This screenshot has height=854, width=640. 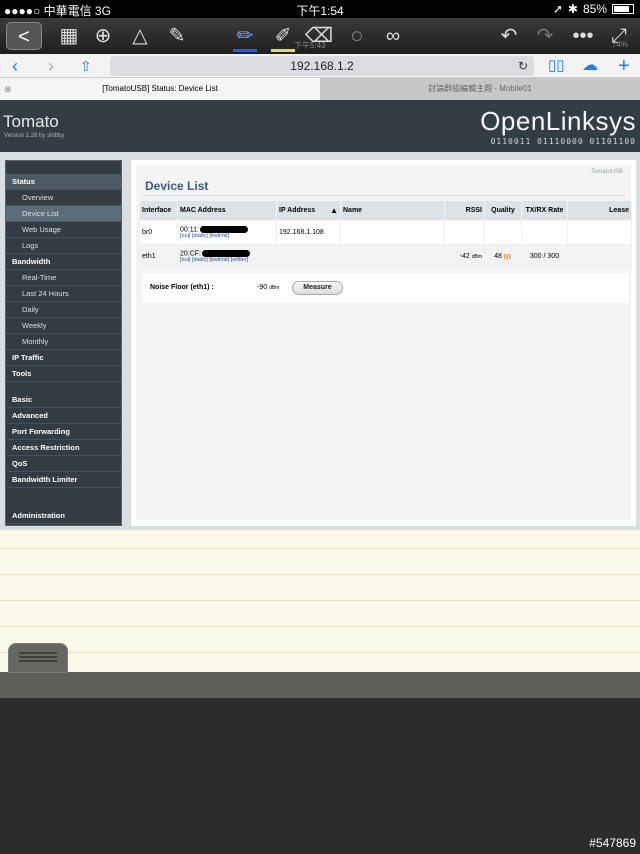 What do you see at coordinates (63, 432) in the screenshot?
I see `nav-port-forwarding: Port Forwarding` at bounding box center [63, 432].